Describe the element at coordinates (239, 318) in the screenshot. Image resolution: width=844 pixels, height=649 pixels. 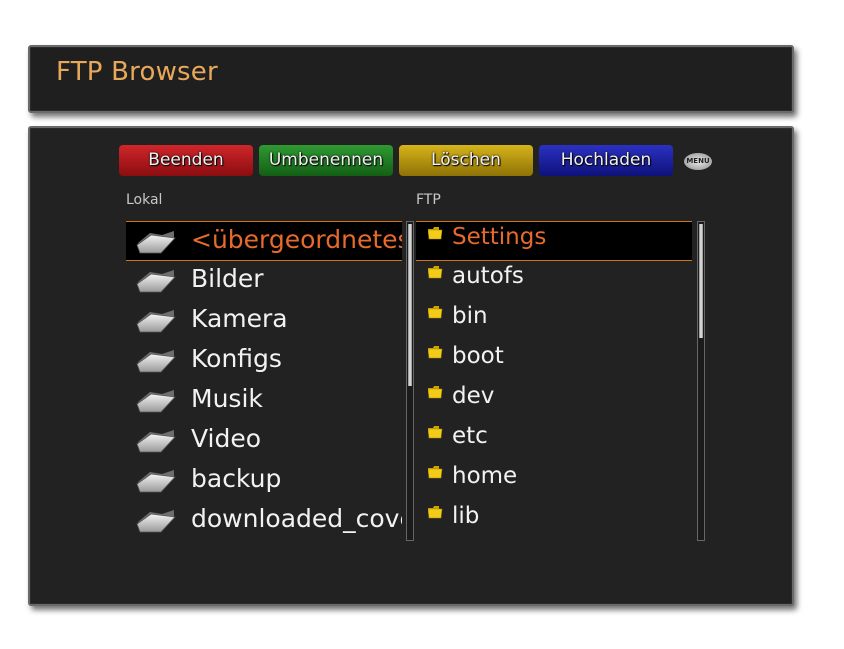
I see `local-item-label: Kamera` at that location.